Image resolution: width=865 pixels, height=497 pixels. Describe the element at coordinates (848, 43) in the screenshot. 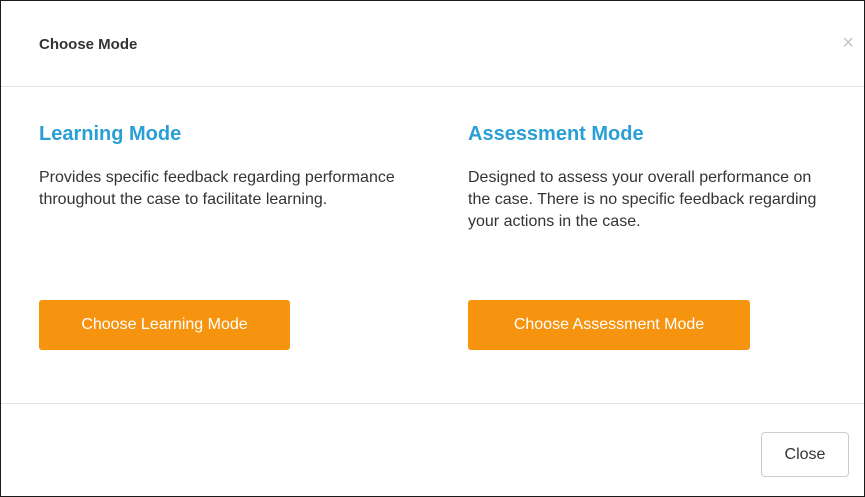

I see `close-icon: ×` at that location.